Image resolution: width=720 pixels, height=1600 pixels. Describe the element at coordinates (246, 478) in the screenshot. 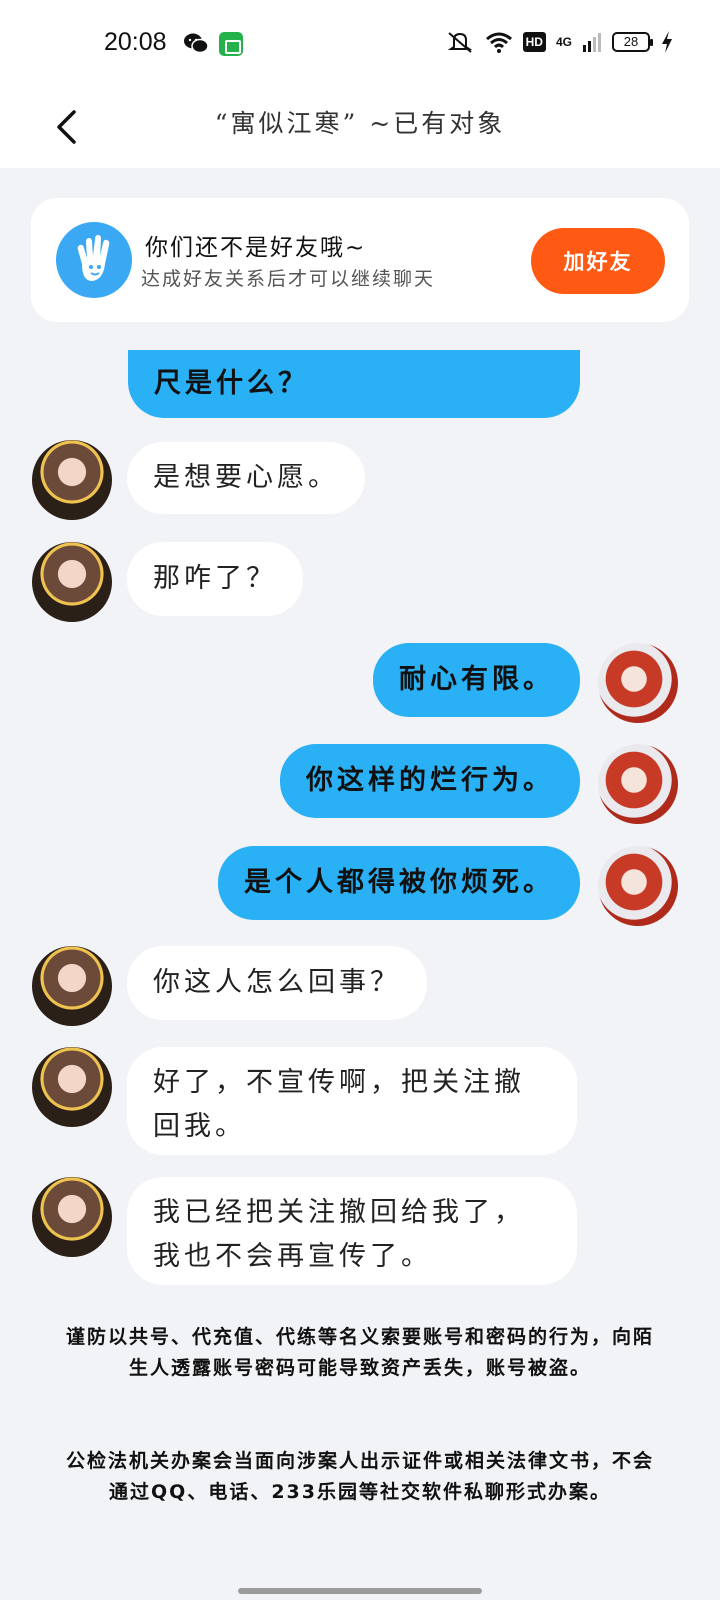

I see `message-bubble-incoming: 是想要心愿。` at that location.